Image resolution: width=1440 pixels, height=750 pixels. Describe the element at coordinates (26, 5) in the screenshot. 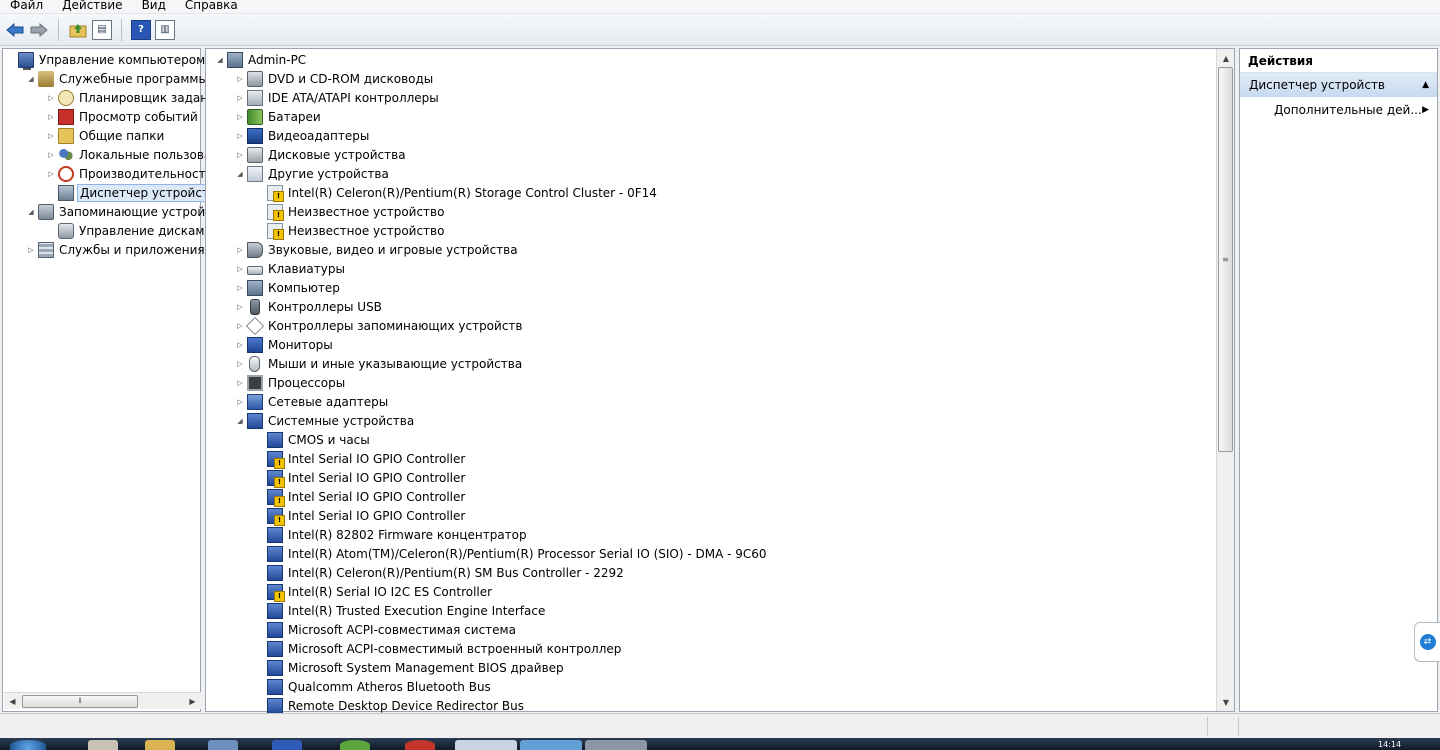

I see `menu-file: Файл` at that location.